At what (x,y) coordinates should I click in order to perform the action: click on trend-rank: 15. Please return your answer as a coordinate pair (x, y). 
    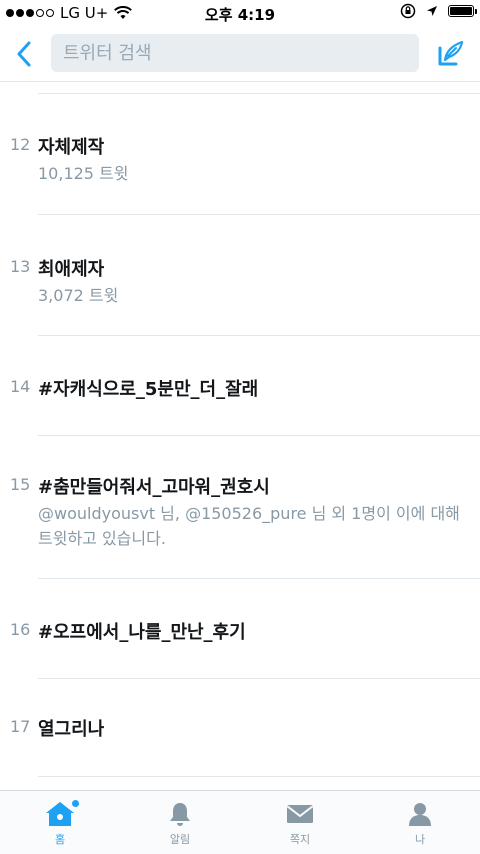
    Looking at the image, I should click on (20, 484).